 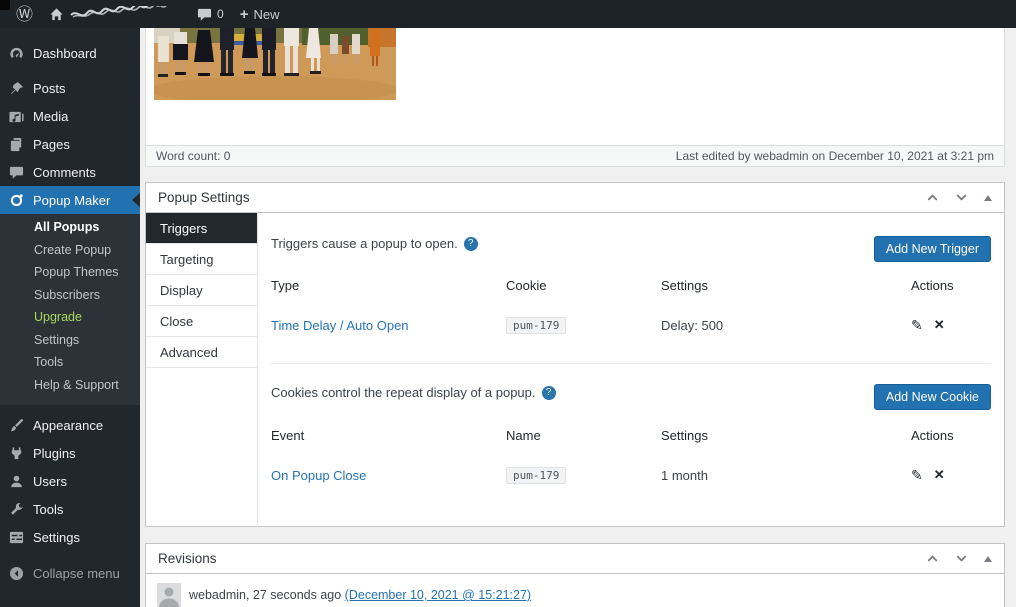 What do you see at coordinates (220, 14) in the screenshot?
I see `comment-count: 0` at bounding box center [220, 14].